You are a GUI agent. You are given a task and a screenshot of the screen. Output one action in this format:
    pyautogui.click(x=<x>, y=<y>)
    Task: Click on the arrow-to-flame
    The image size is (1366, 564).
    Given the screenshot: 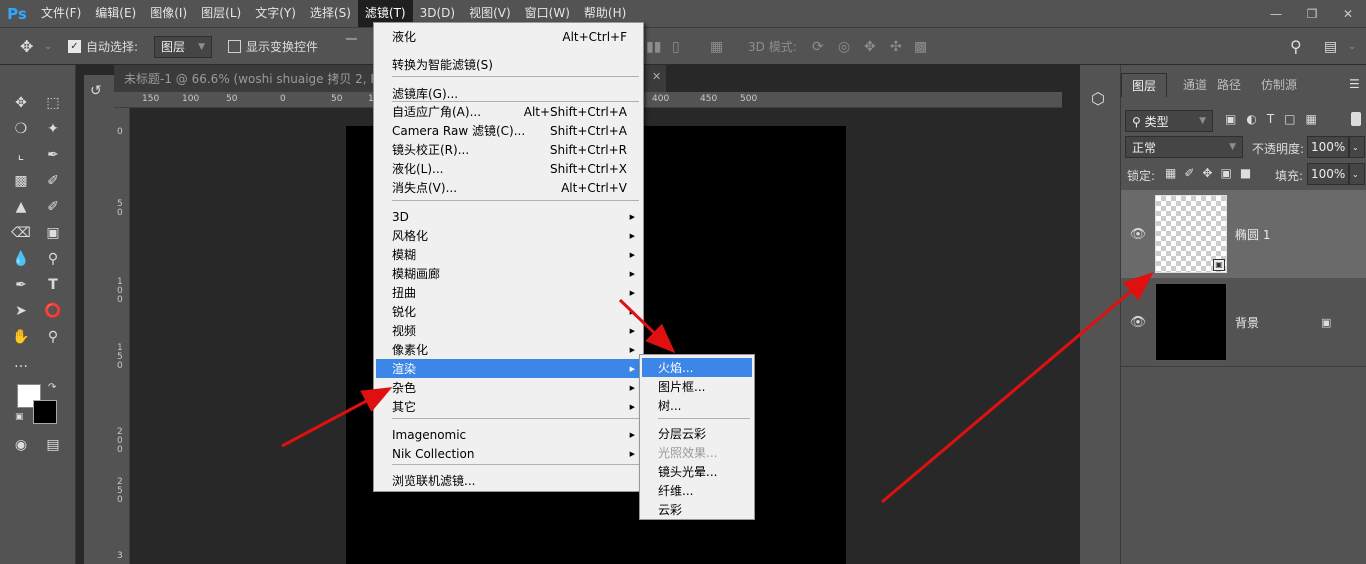 What is the action you would take?
    pyautogui.click(x=647, y=326)
    